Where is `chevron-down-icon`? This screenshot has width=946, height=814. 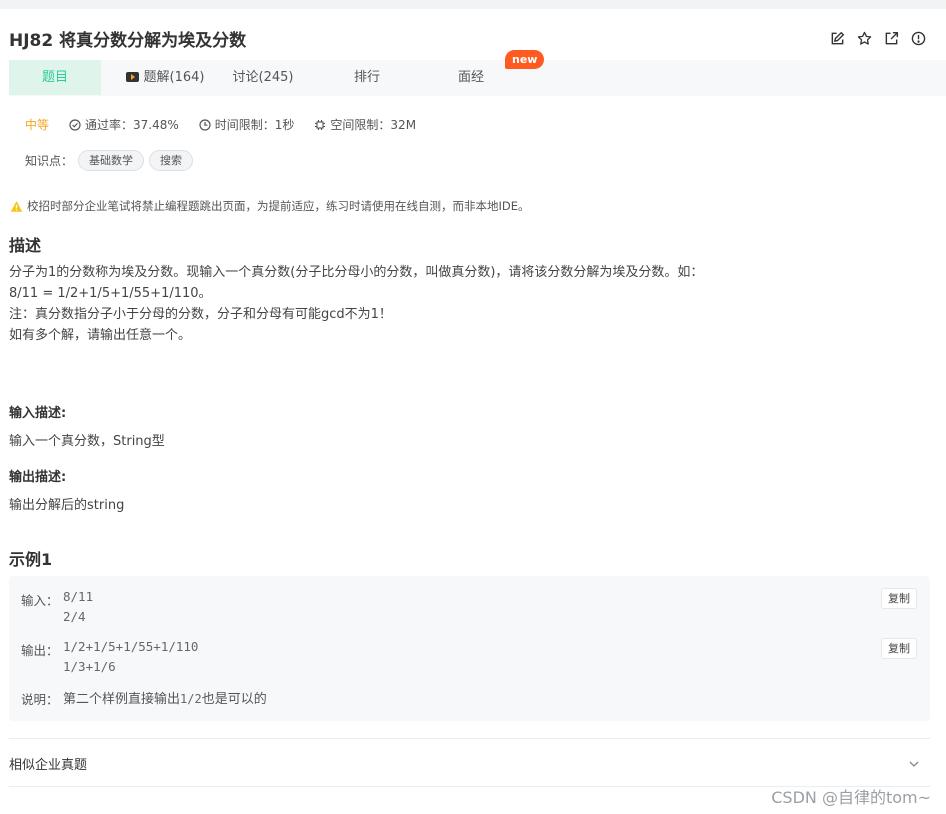 chevron-down-icon is located at coordinates (914, 764).